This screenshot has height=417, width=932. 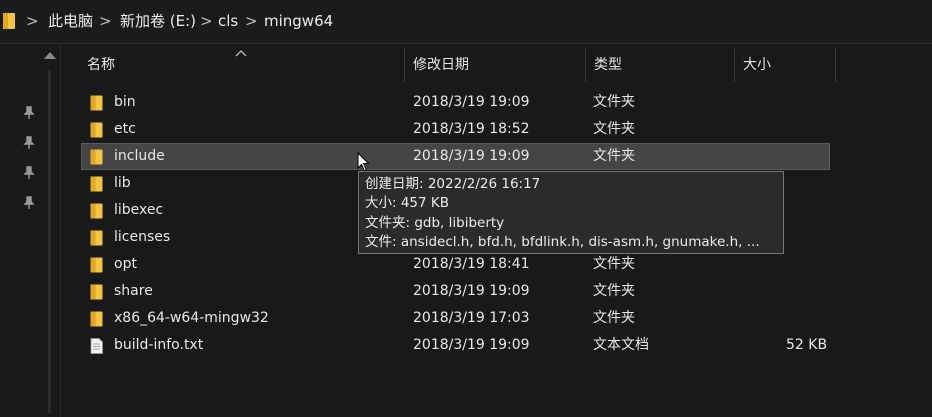 I want to click on breadcrumb-item-mingw64: mingw64, so click(x=298, y=21).